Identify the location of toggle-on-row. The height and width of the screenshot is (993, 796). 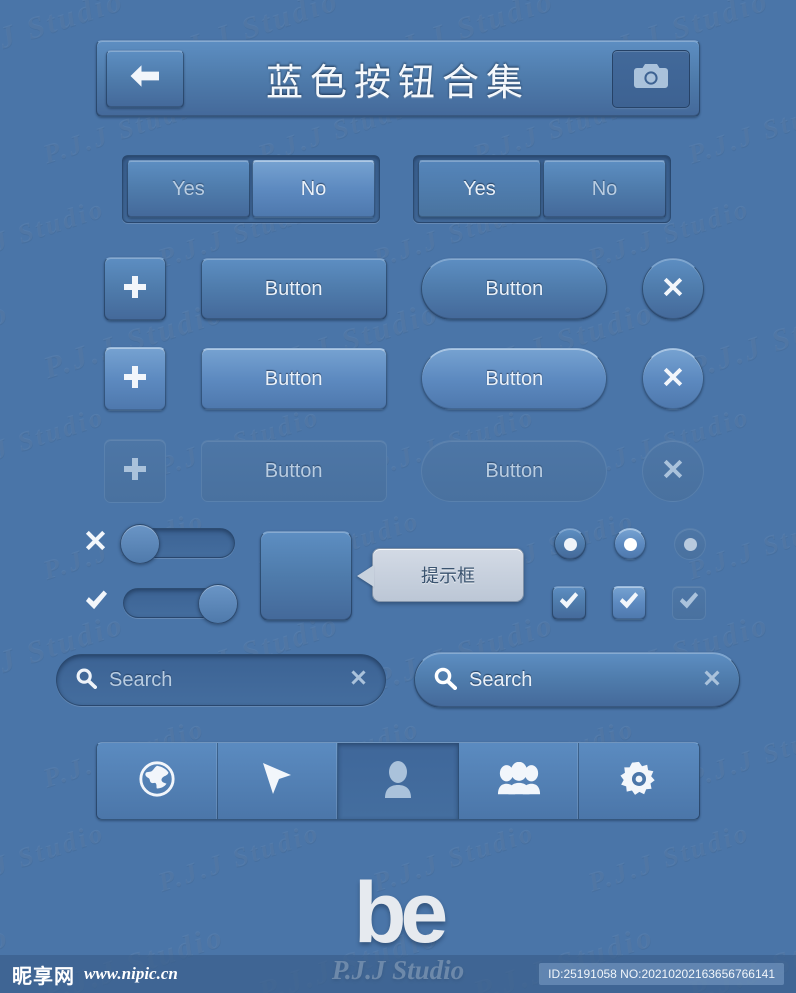
(161, 604).